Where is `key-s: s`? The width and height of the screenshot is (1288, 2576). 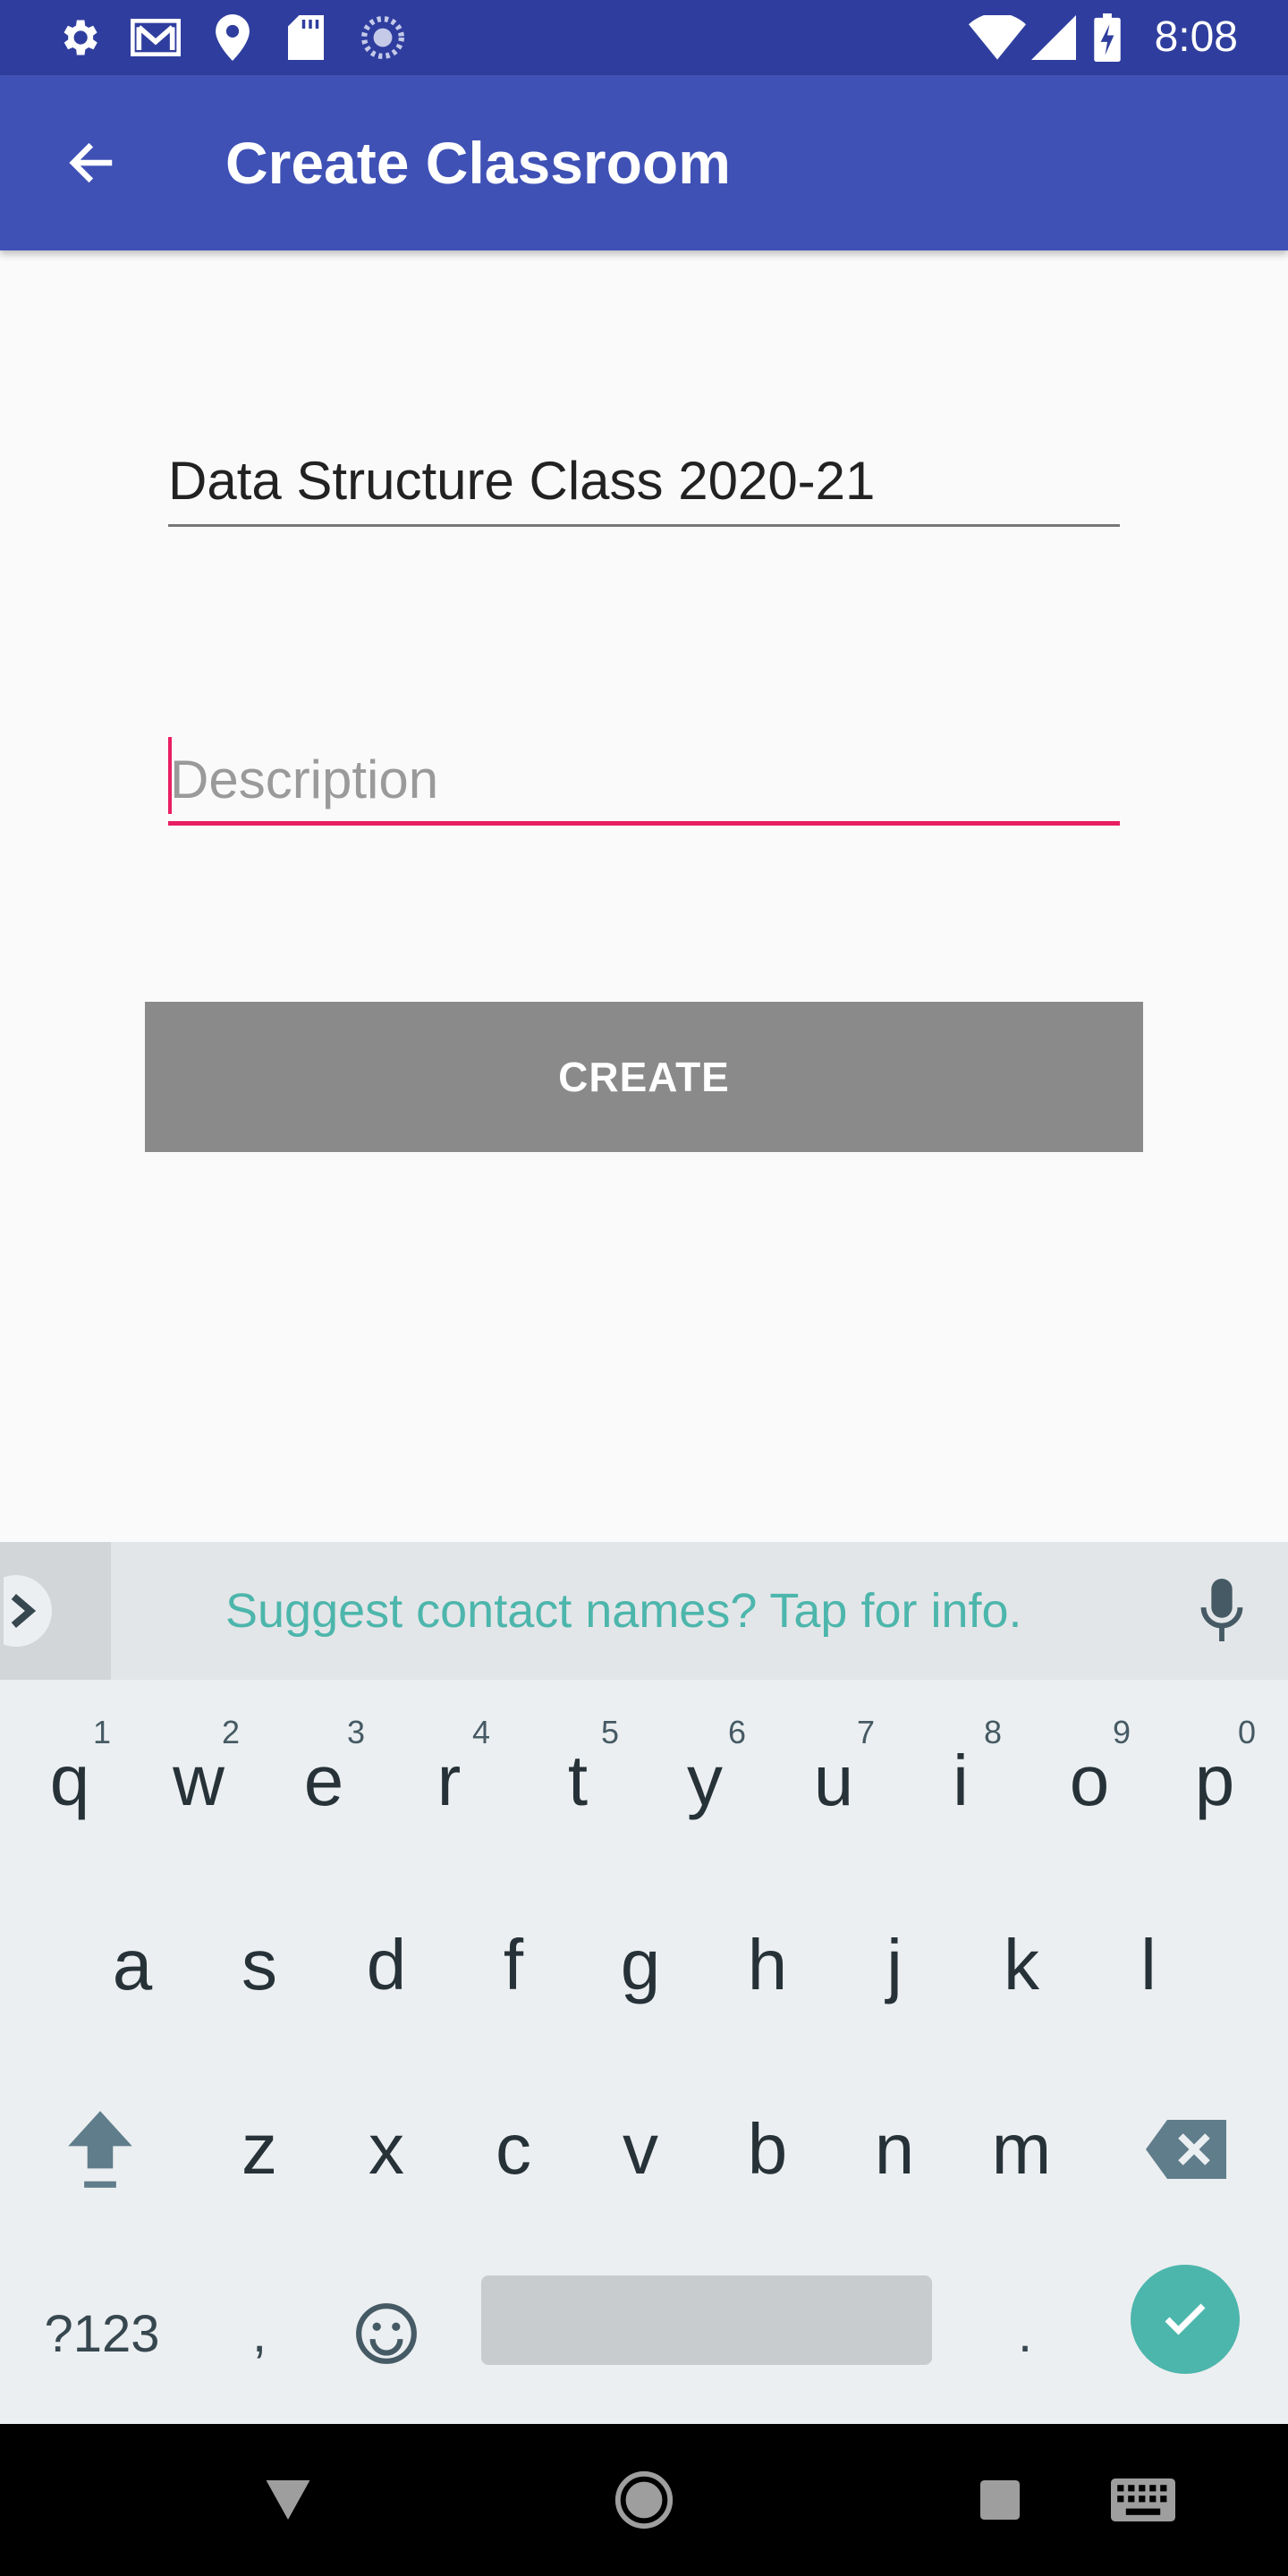 key-s: s is located at coordinates (259, 1965).